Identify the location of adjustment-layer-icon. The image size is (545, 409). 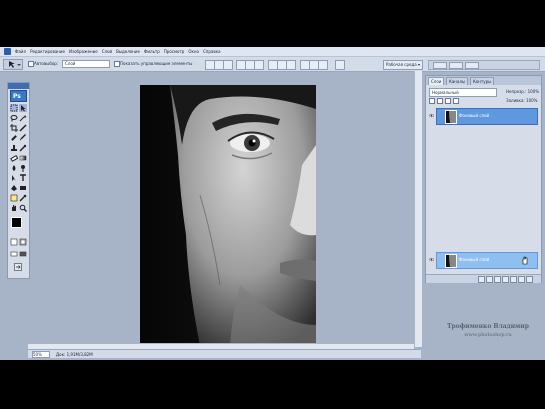
(505, 279).